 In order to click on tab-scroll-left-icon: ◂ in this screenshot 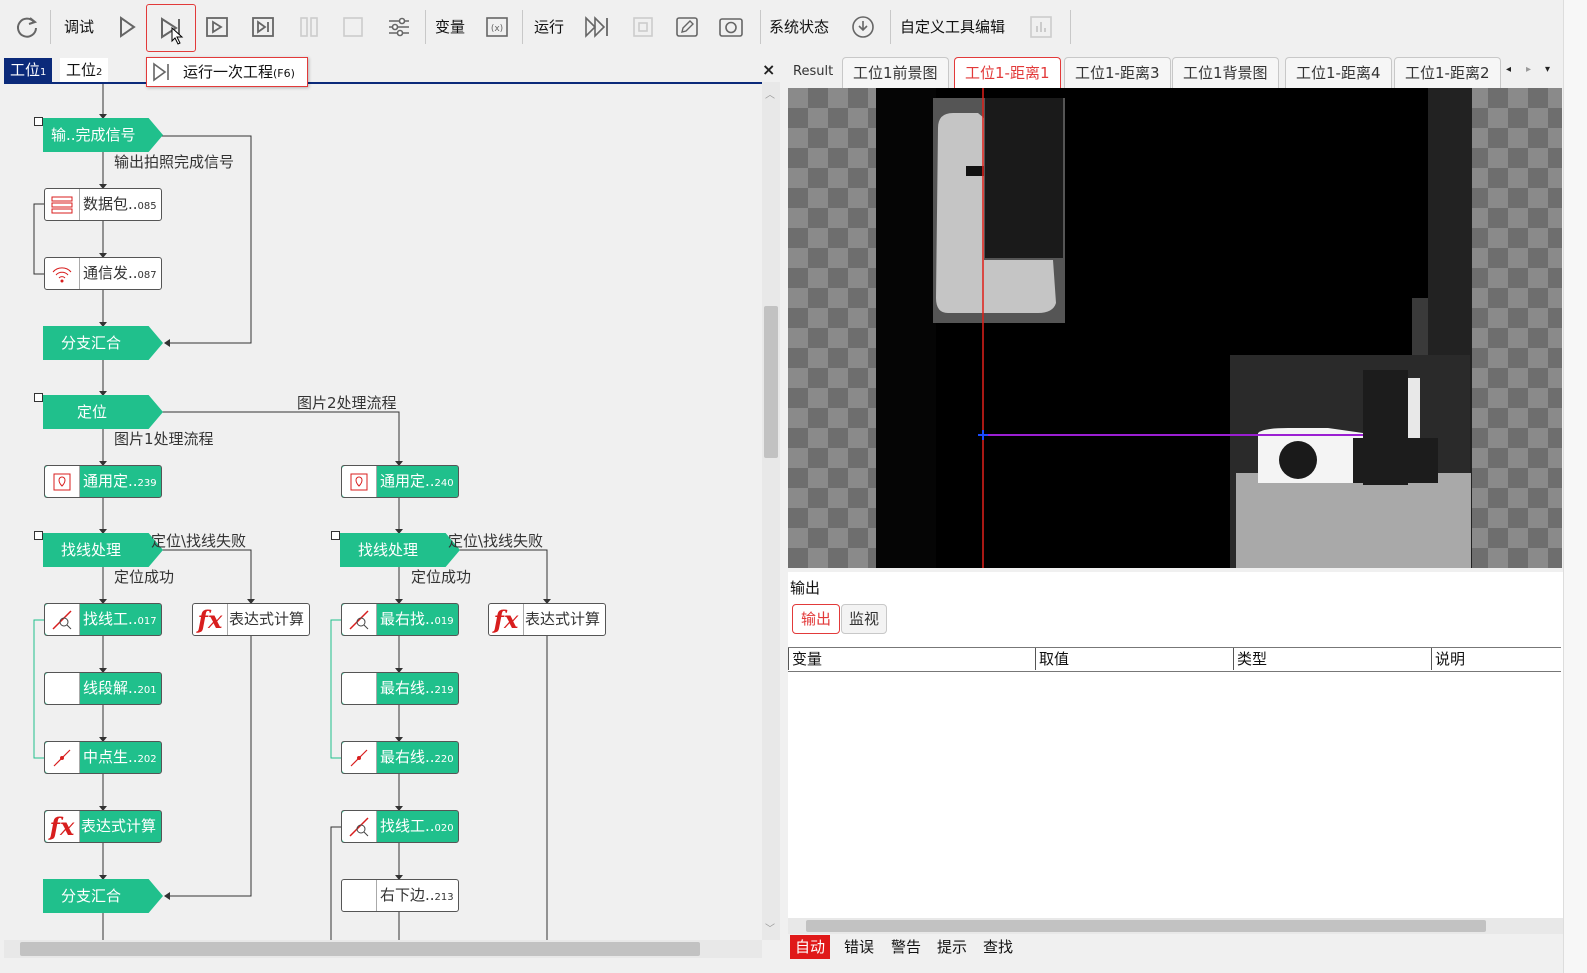, I will do `click(1508, 69)`.